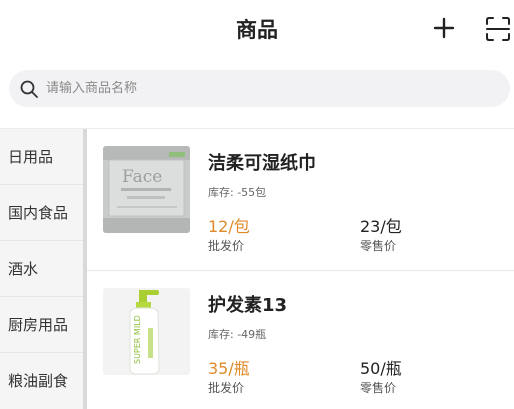 This screenshot has height=409, width=514. What do you see at coordinates (237, 334) in the screenshot?
I see `stock-text: 库存: -49瓶` at bounding box center [237, 334].